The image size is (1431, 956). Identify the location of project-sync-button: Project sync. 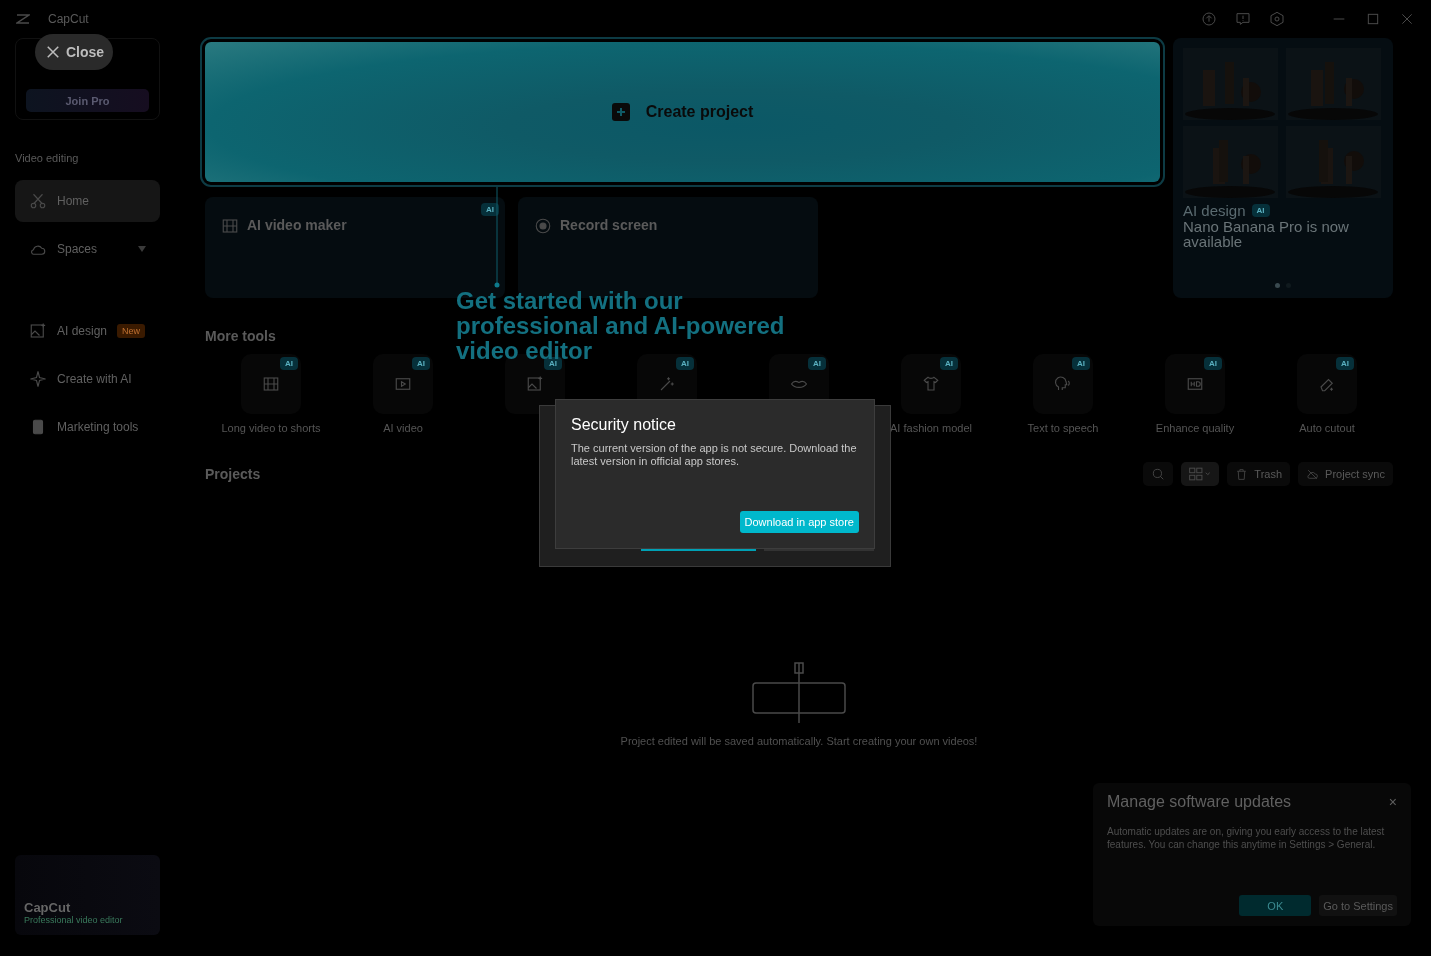
(1345, 474).